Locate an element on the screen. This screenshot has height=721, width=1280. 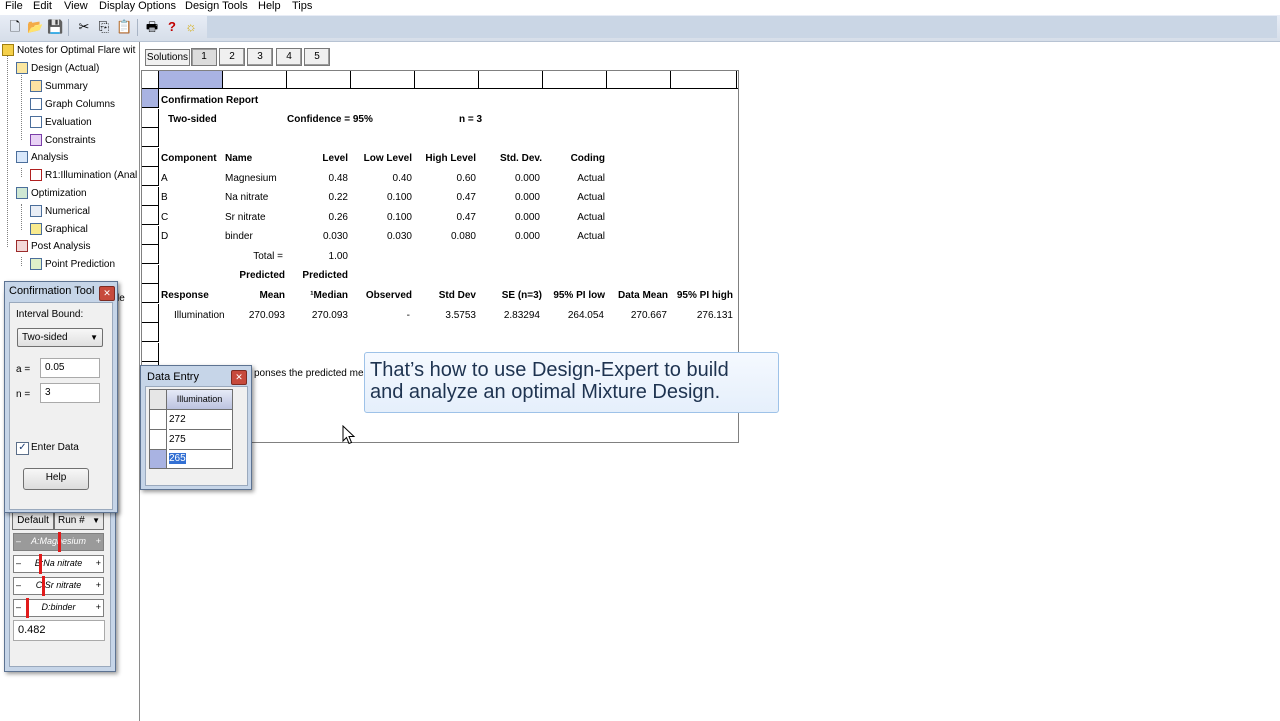
default-button: Default is located at coordinates (33, 521).